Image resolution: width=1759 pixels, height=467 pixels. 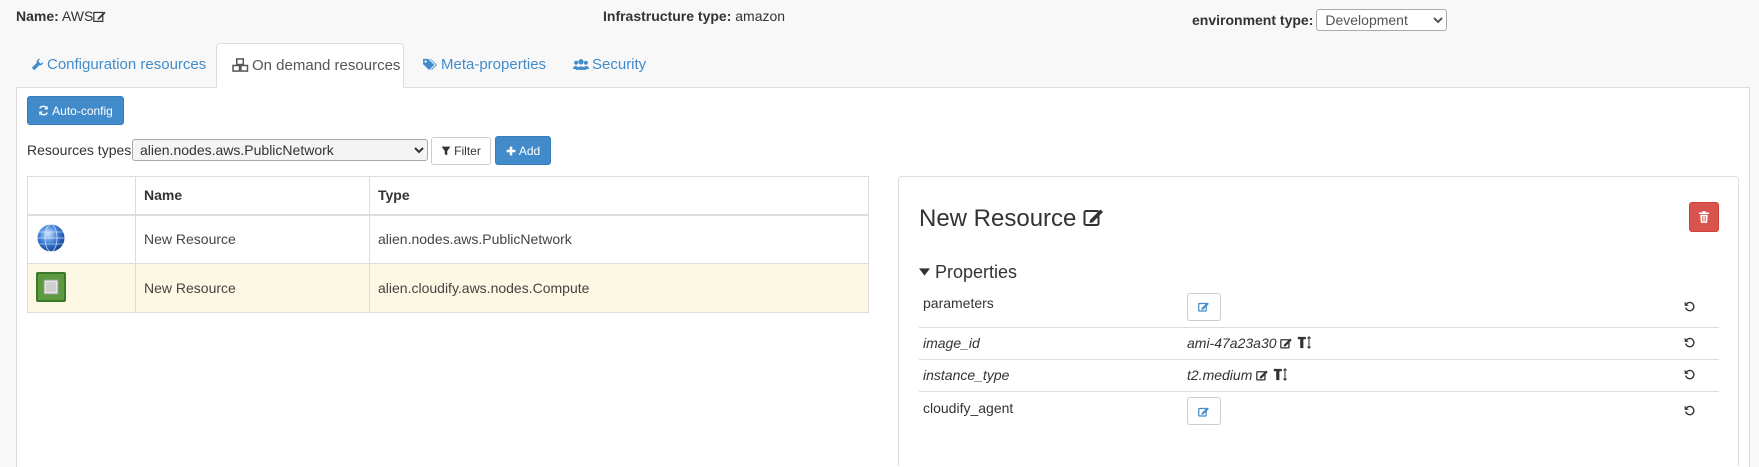 What do you see at coordinates (667, 16) in the screenshot?
I see `infra-type-label: Infrastructure type:` at bounding box center [667, 16].